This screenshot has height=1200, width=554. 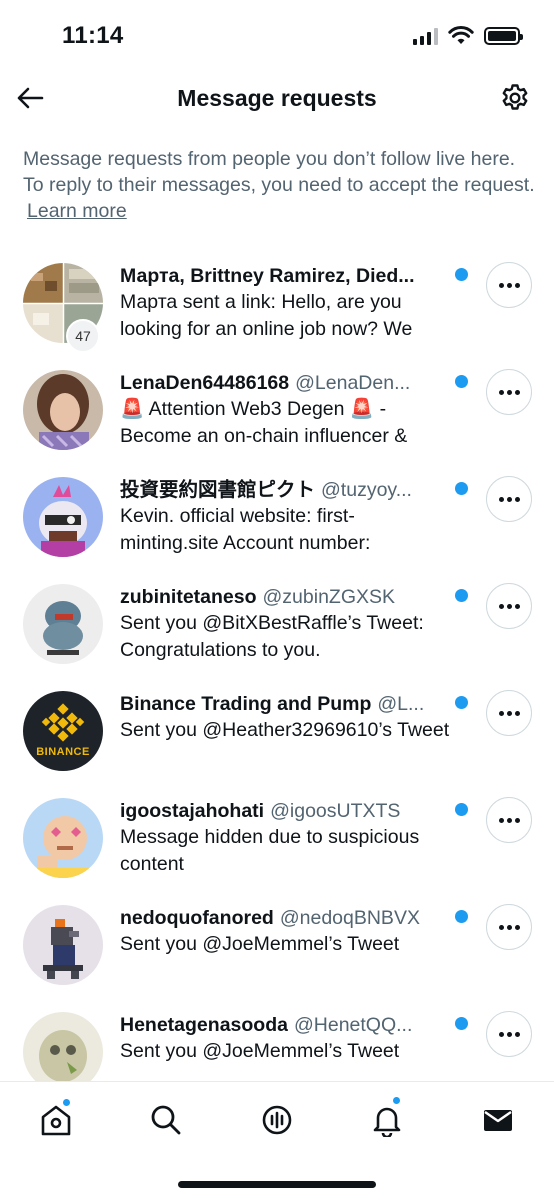 I want to click on status-time: 11:14, so click(x=93, y=35).